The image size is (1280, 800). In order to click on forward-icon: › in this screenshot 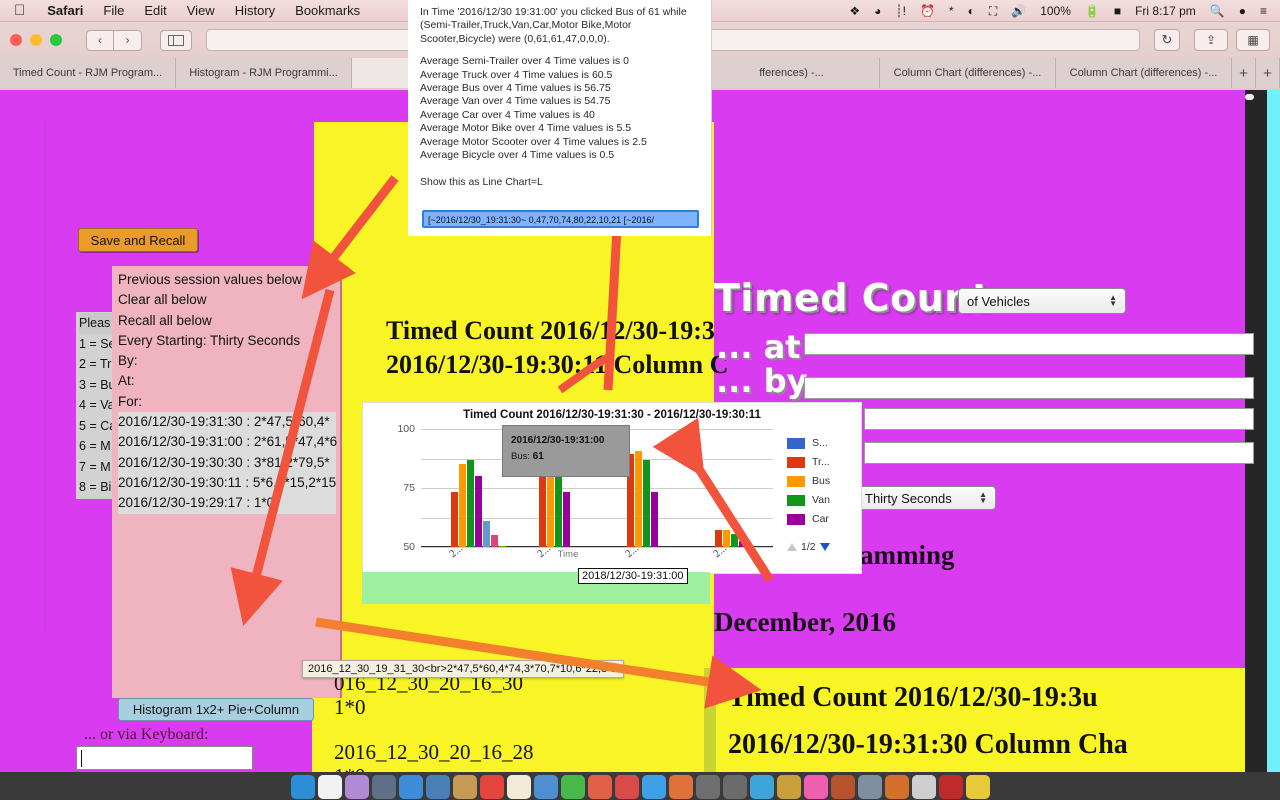, I will do `click(128, 40)`.